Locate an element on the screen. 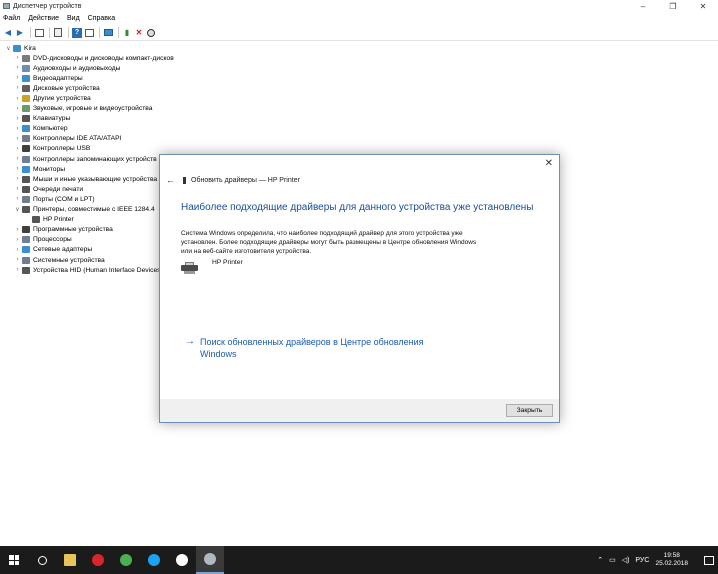 Image resolution: width=718 pixels, height=574 pixels. printer-icon is located at coordinates (26, 210).